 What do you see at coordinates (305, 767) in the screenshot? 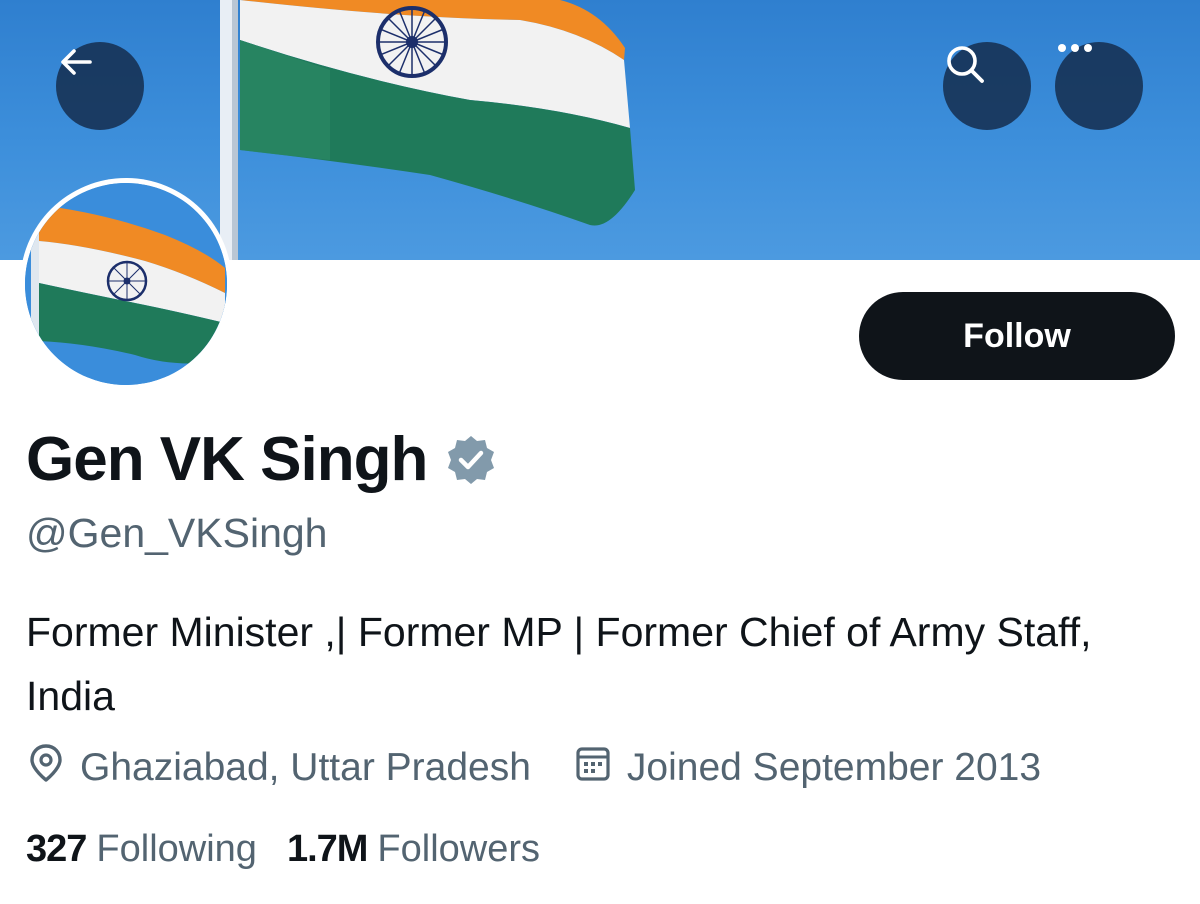
I see `location-text: Ghaziabad, Uttar Pradesh` at bounding box center [305, 767].